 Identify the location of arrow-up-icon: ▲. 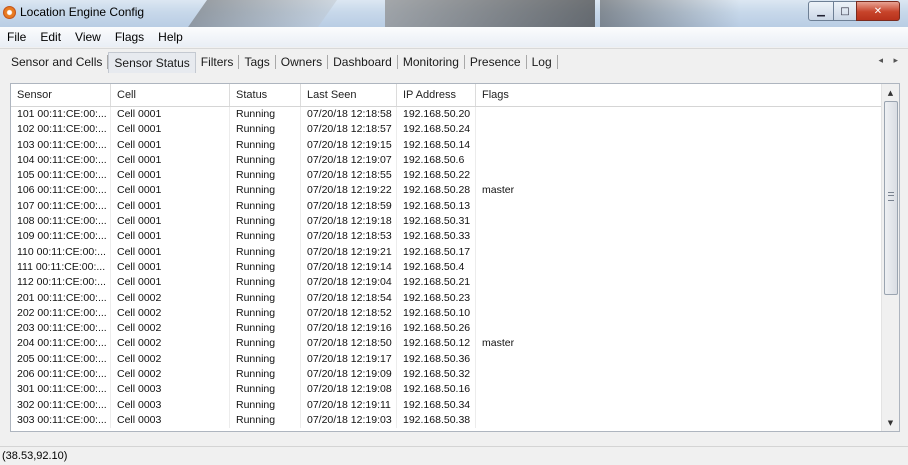
(890, 92).